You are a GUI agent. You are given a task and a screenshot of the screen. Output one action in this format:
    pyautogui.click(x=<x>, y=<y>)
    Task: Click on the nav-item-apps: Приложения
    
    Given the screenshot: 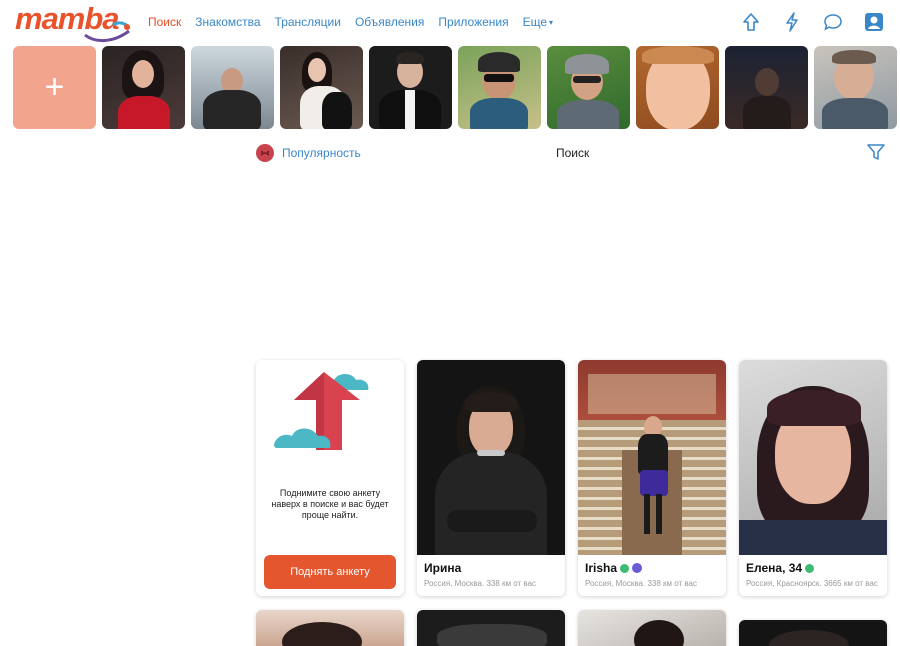 What is the action you would take?
    pyautogui.click(x=473, y=22)
    